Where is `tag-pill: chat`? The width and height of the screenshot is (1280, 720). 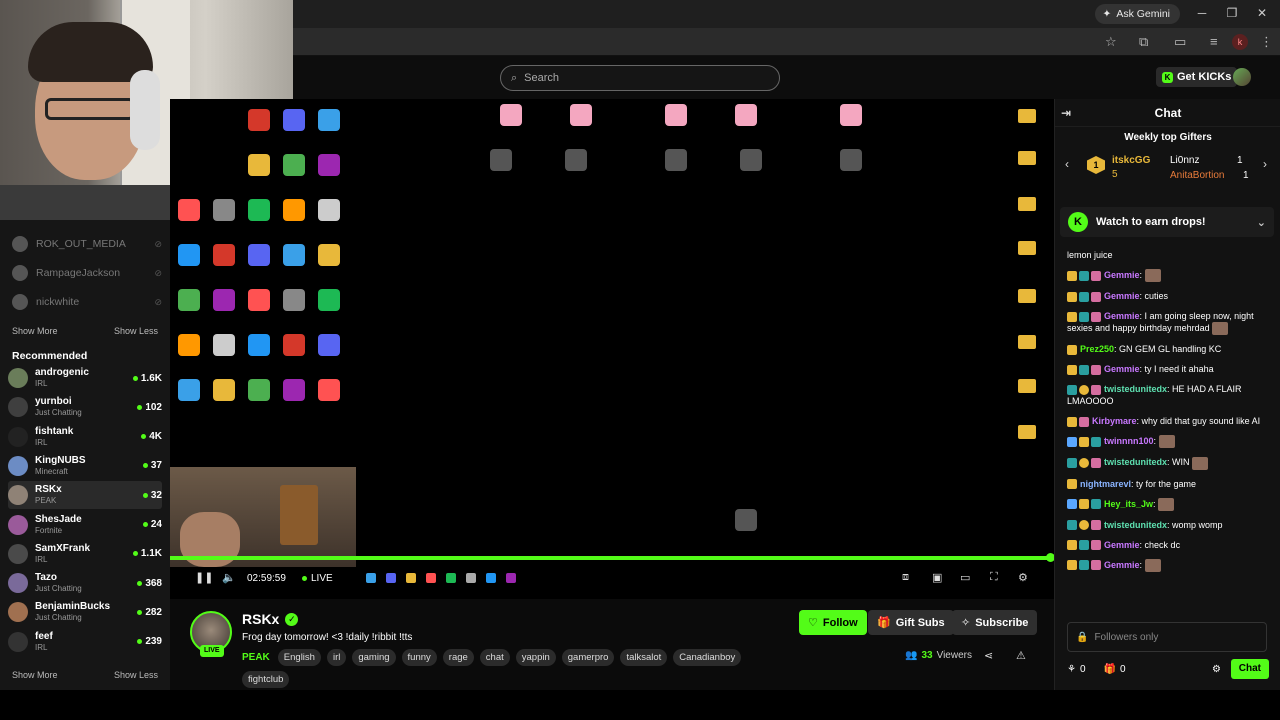
tag-pill: chat is located at coordinates (494, 657).